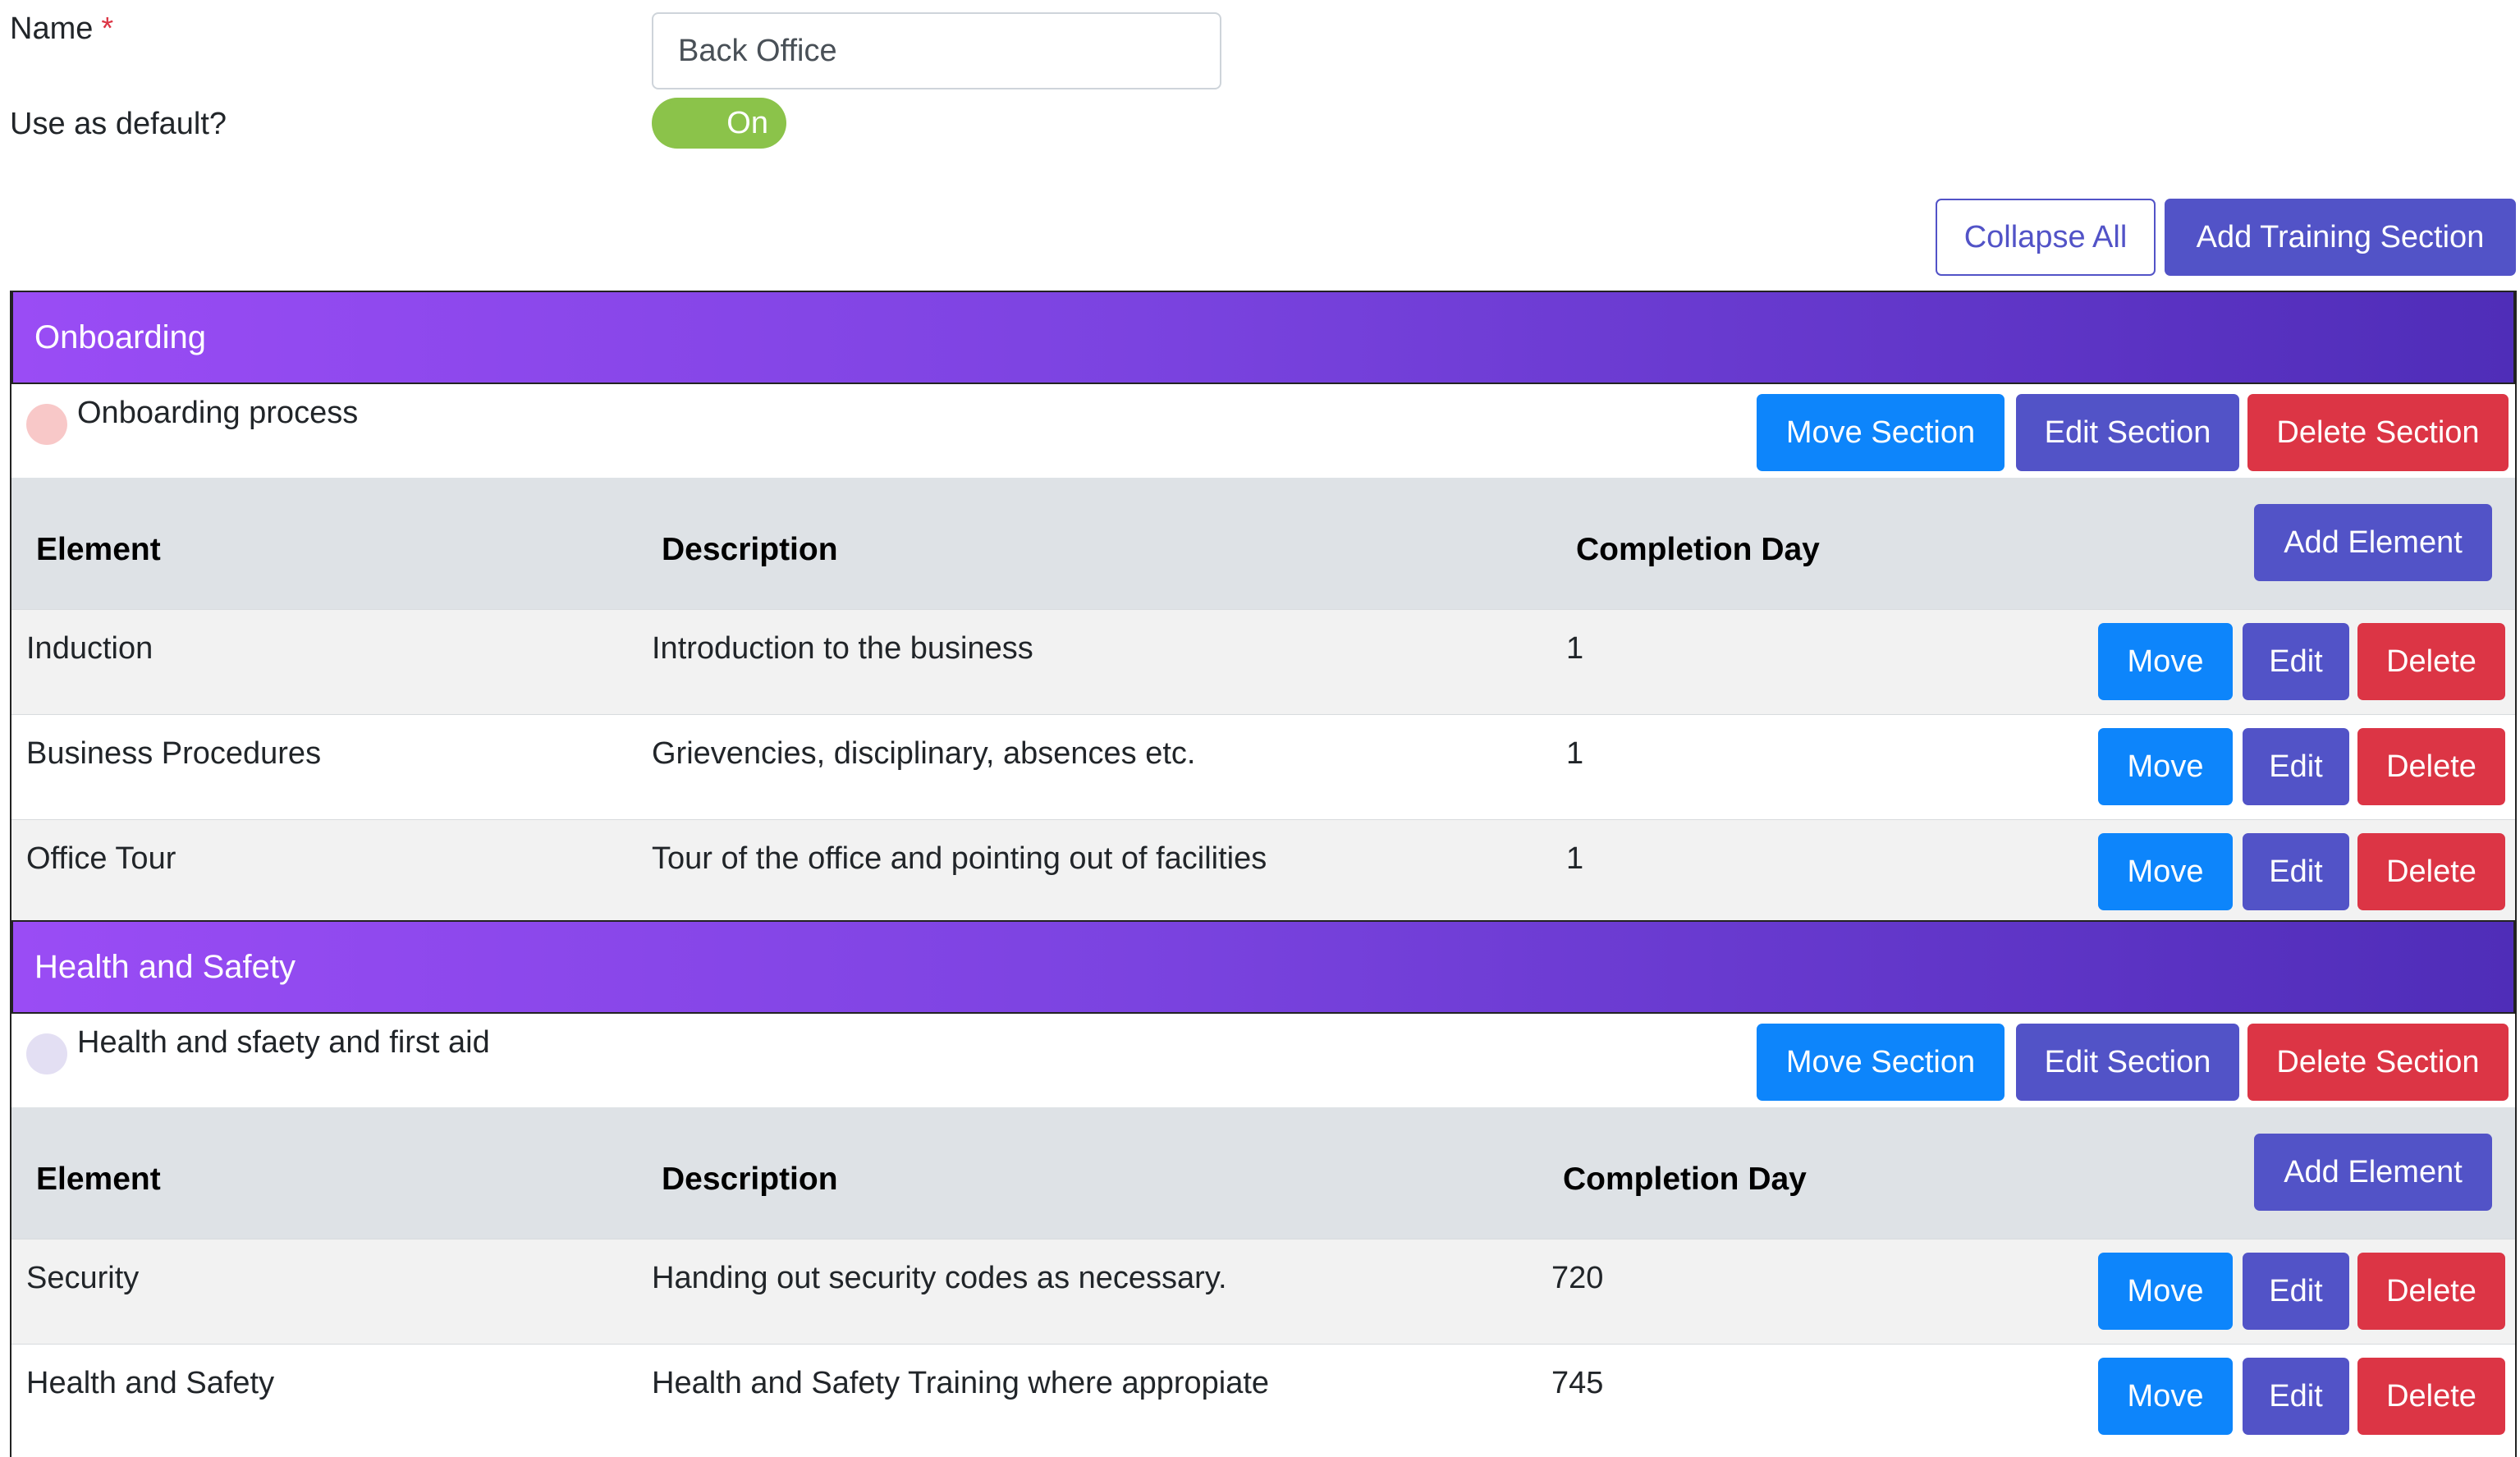 Image resolution: width=2520 pixels, height=1457 pixels. I want to click on cell-element: Induction, so click(89, 648).